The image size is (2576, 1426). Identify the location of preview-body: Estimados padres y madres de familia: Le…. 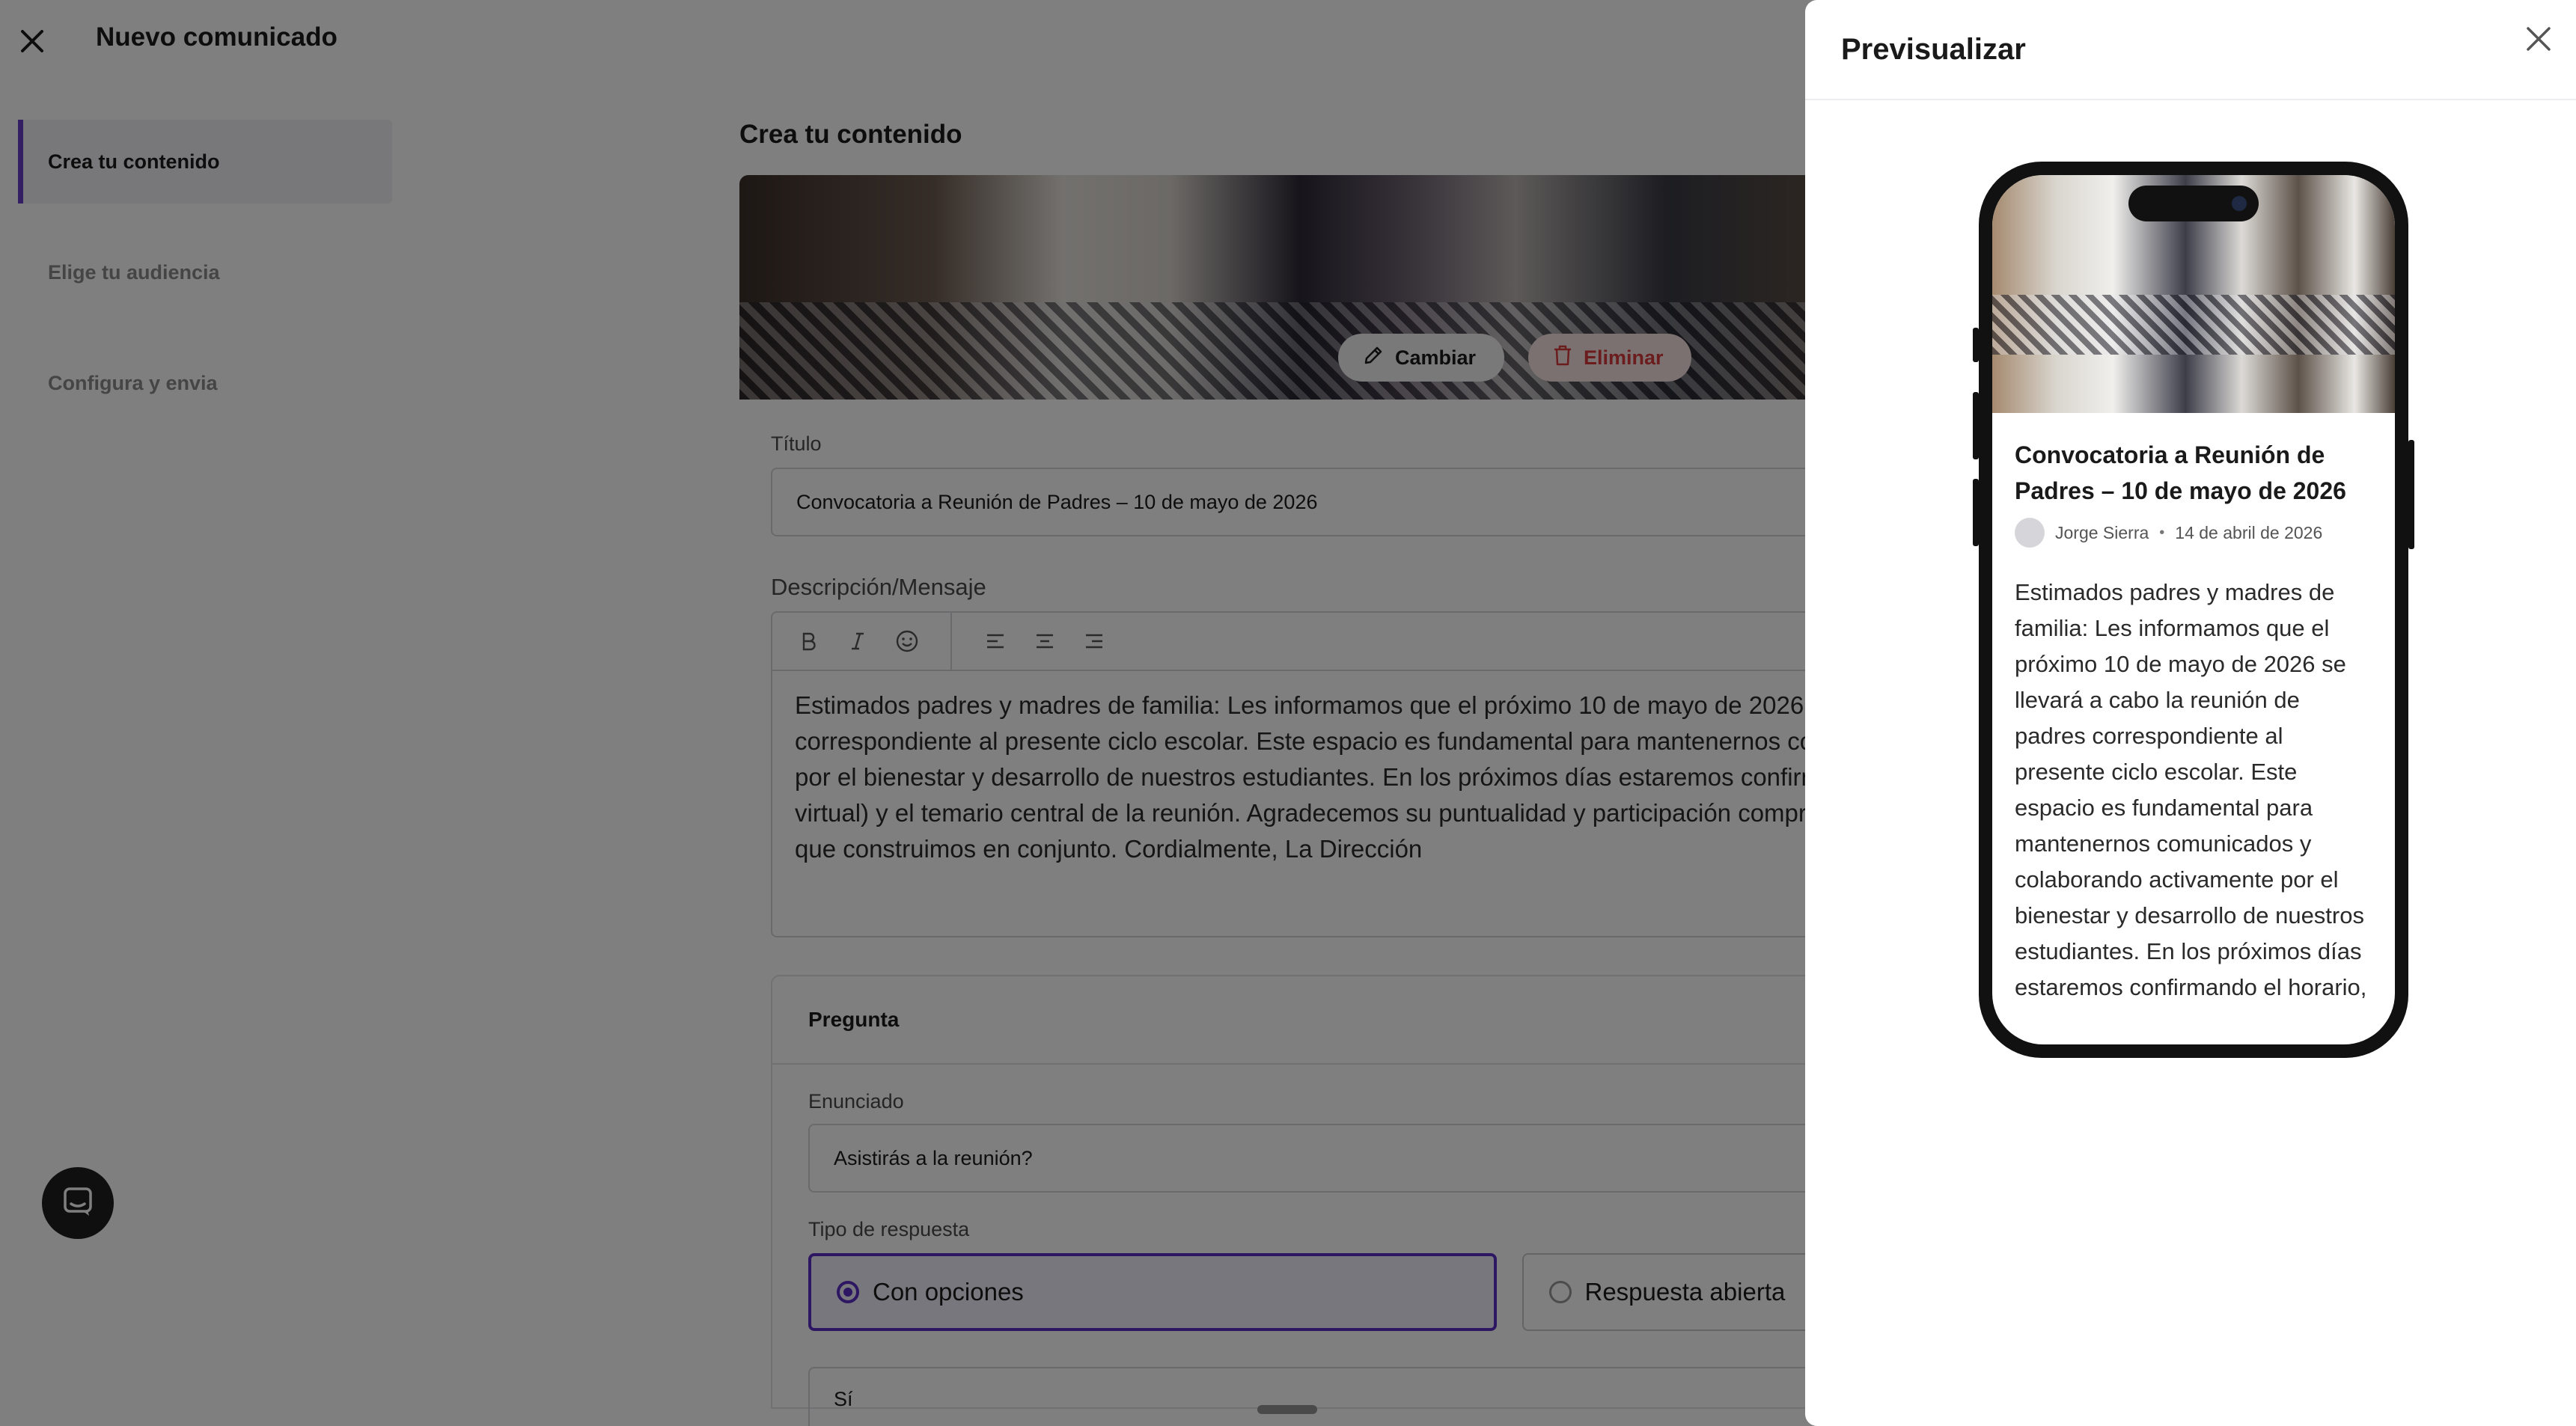
(2191, 790).